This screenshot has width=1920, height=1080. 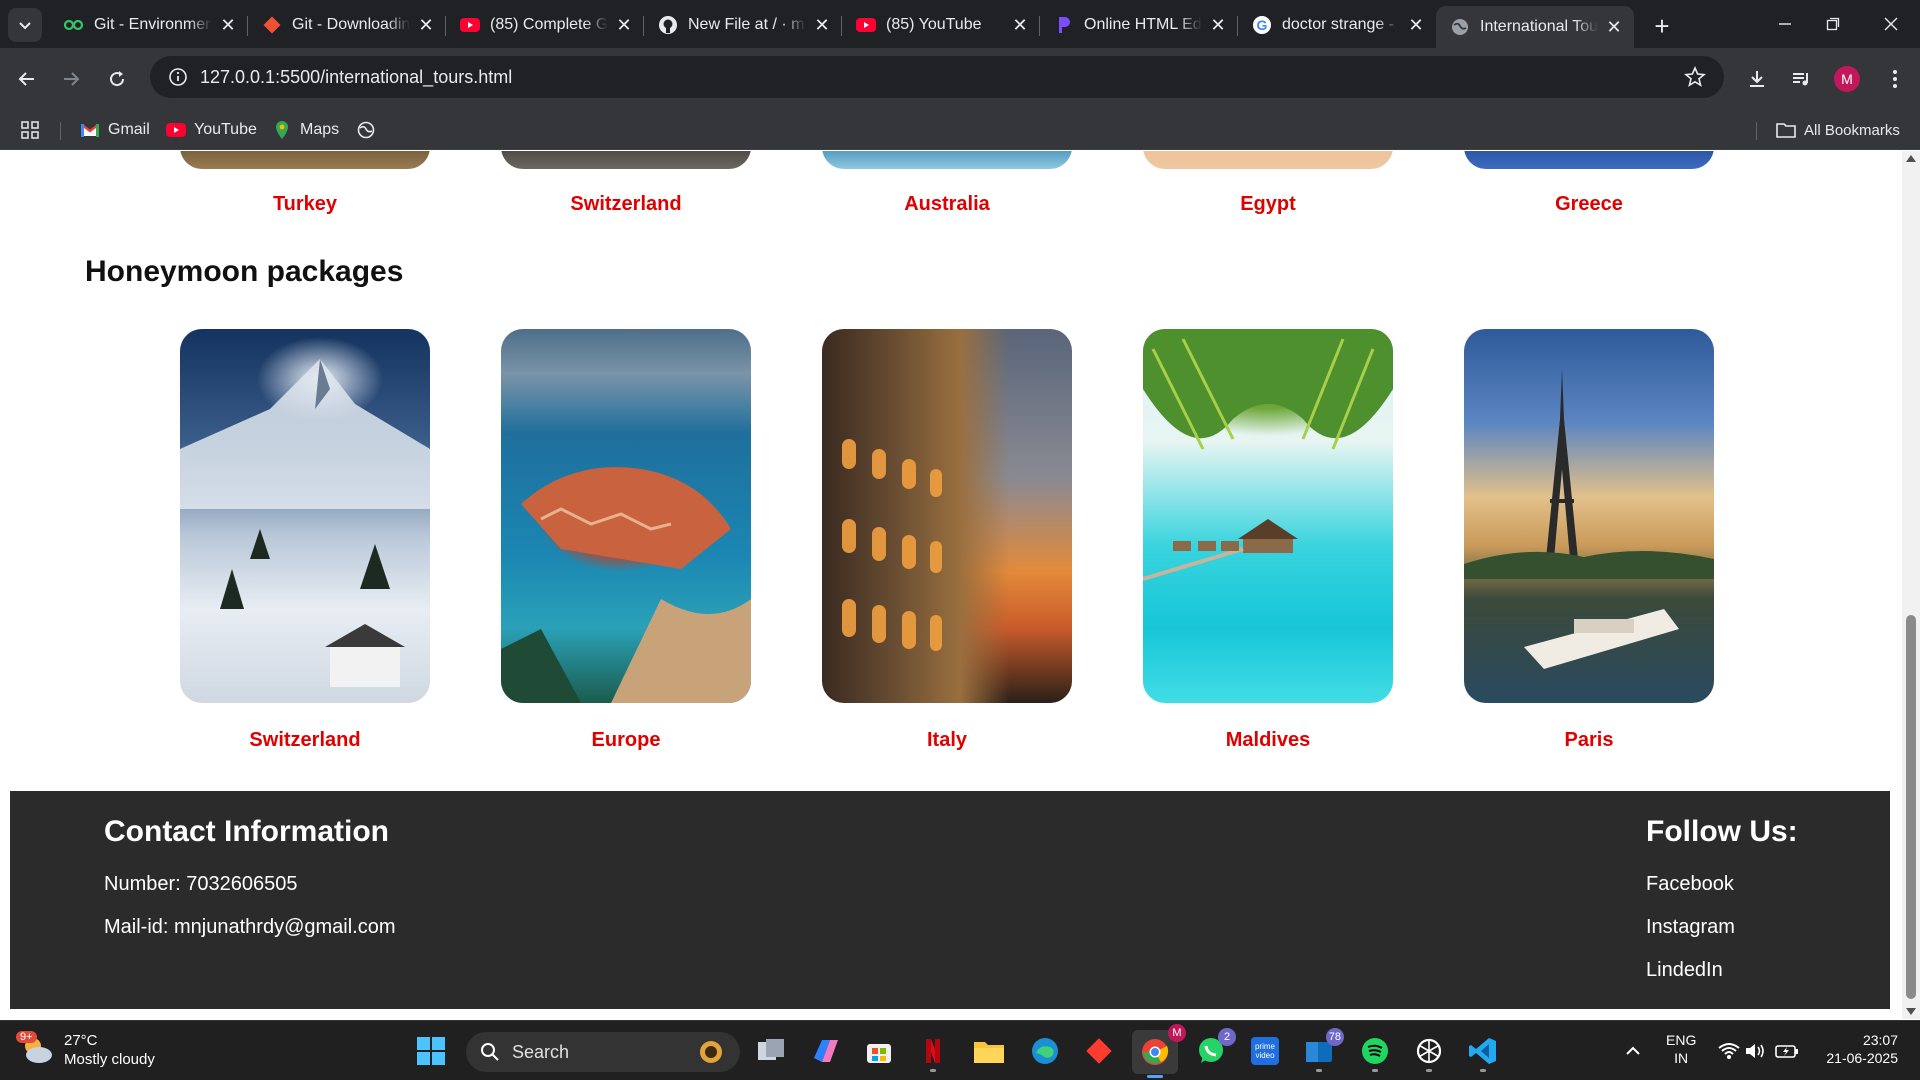 What do you see at coordinates (947, 183) in the screenshot?
I see `destination-card: Australia` at bounding box center [947, 183].